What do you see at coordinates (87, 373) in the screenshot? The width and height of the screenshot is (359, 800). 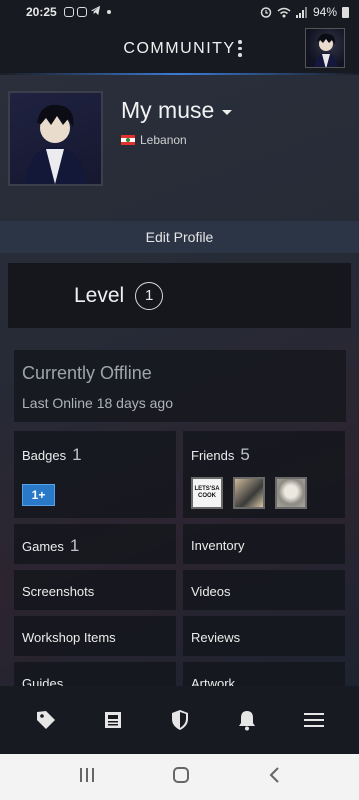 I see `online-status: Currently Offline` at bounding box center [87, 373].